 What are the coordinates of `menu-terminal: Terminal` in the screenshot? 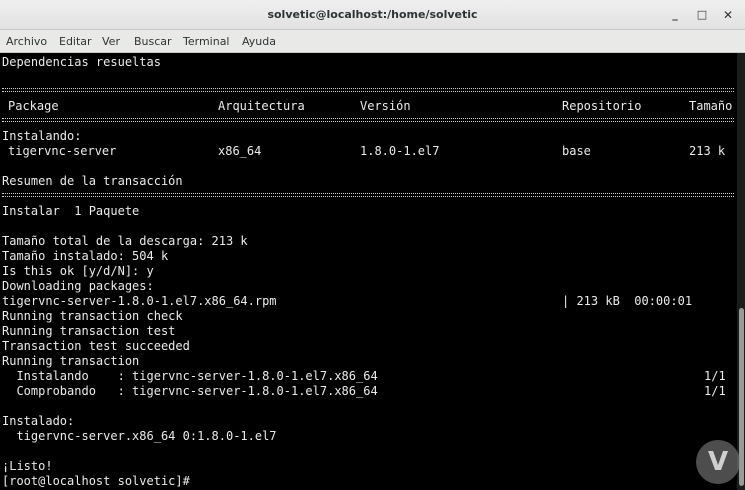 It's located at (206, 41).